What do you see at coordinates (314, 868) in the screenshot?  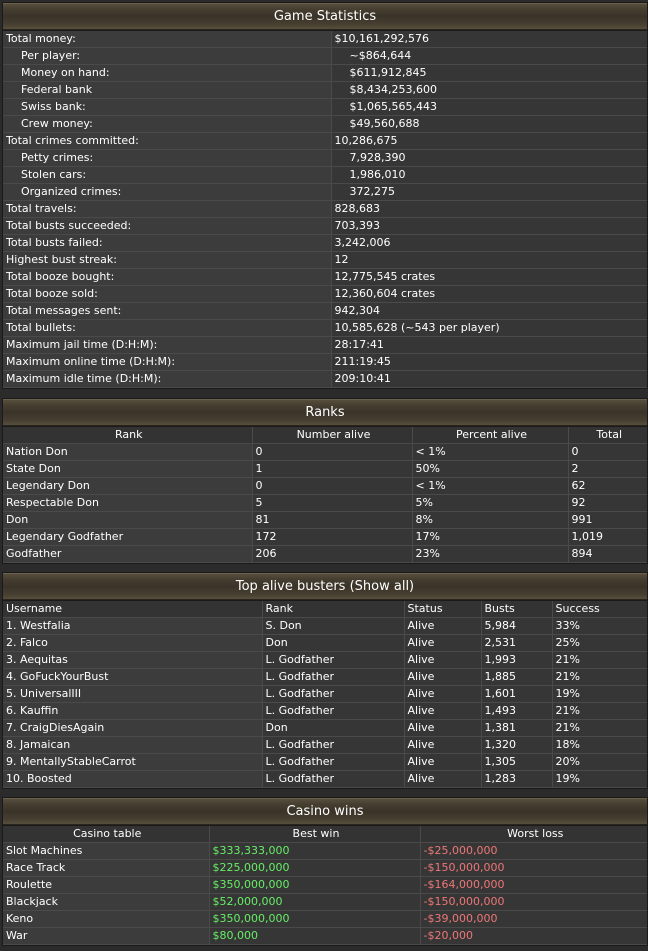 I see `casino-best-win: $225,000,000` at bounding box center [314, 868].